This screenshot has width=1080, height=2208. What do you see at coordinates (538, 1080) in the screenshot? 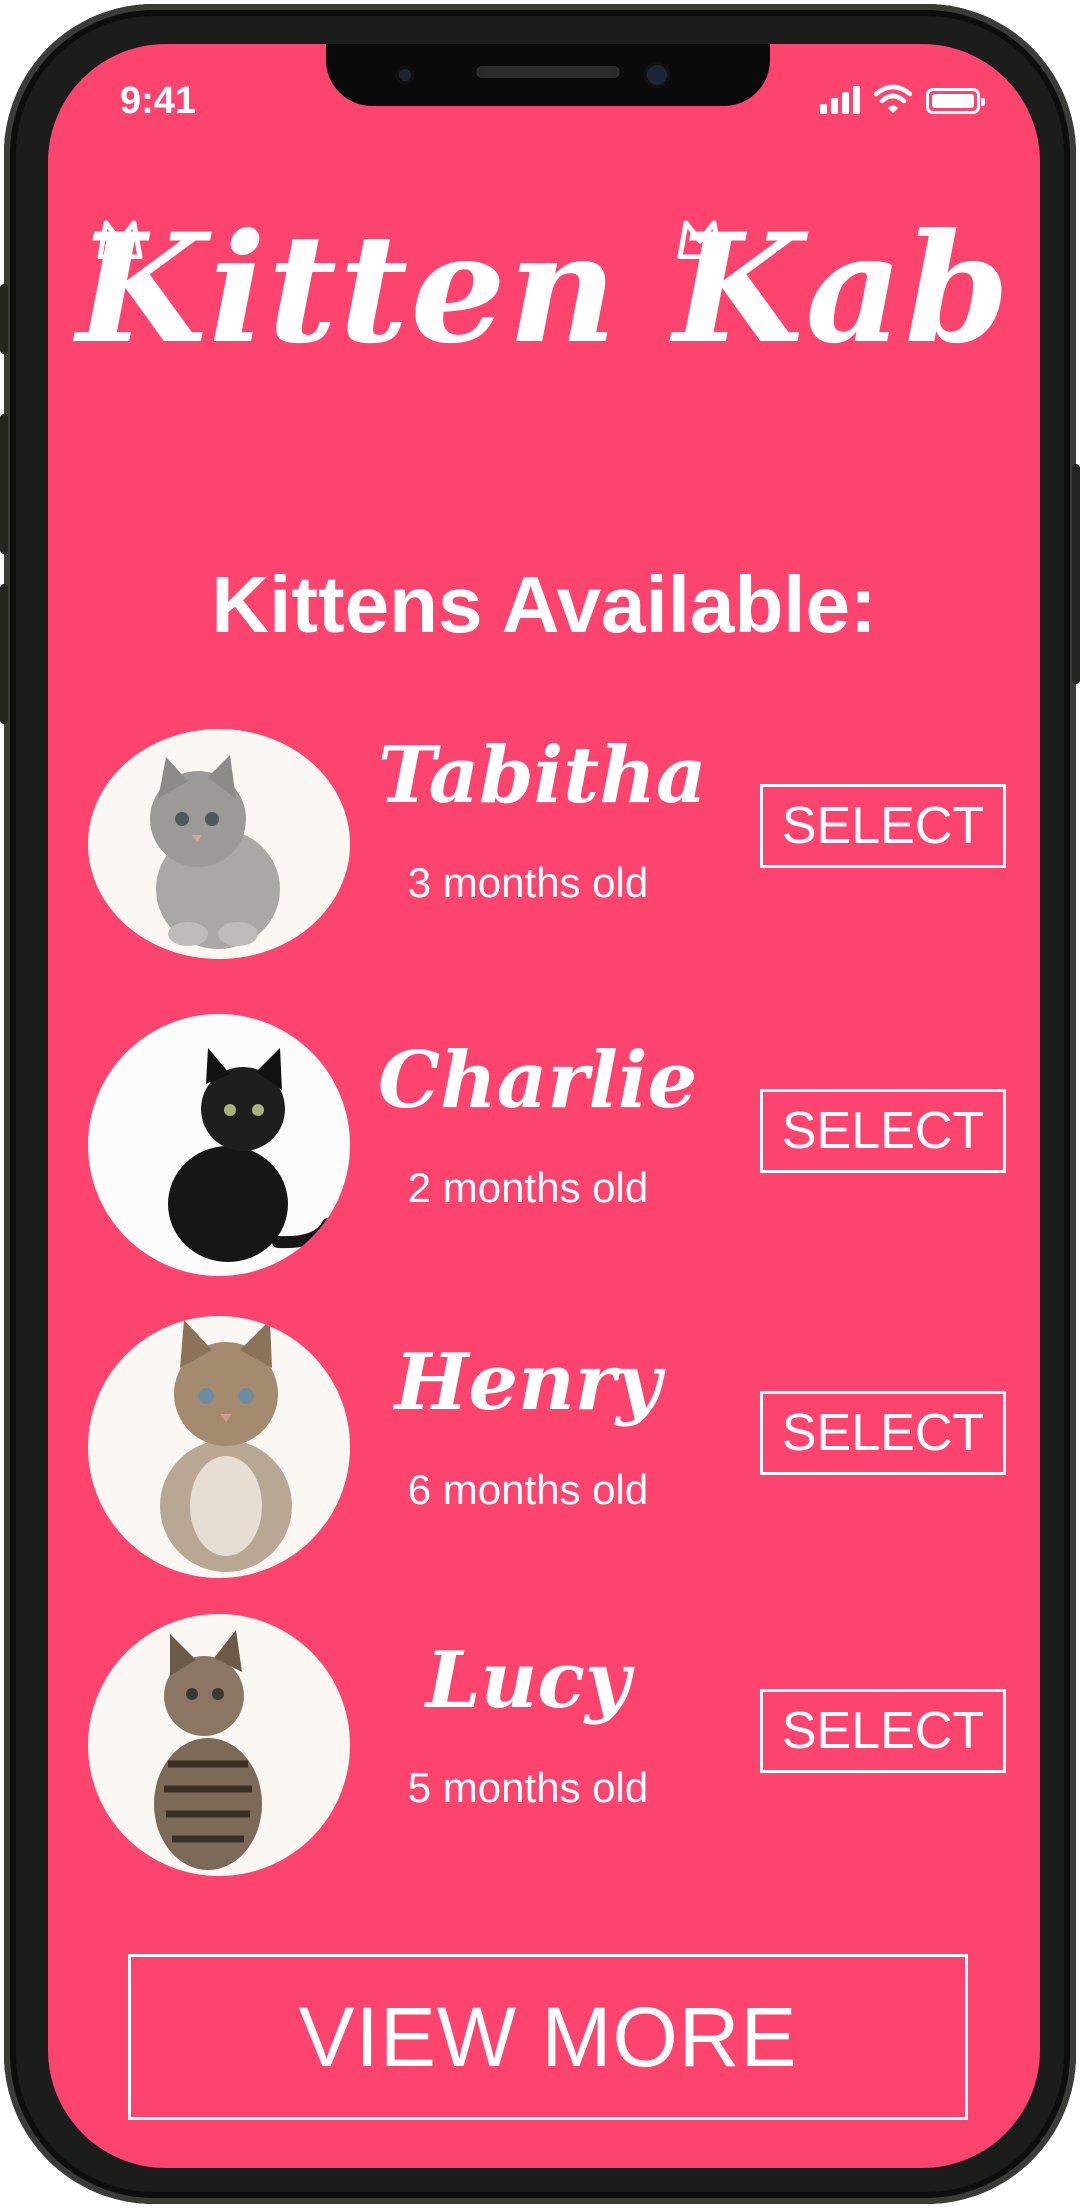
I see `kitten-name: Charlie` at bounding box center [538, 1080].